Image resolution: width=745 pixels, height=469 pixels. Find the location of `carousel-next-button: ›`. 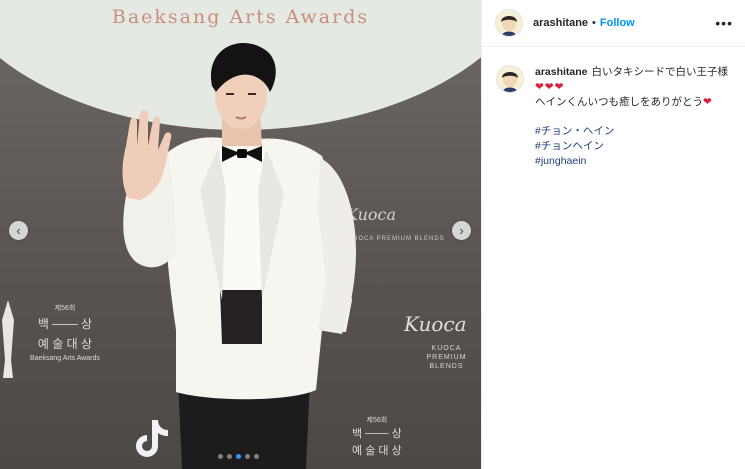

carousel-next-button: › is located at coordinates (461, 230).